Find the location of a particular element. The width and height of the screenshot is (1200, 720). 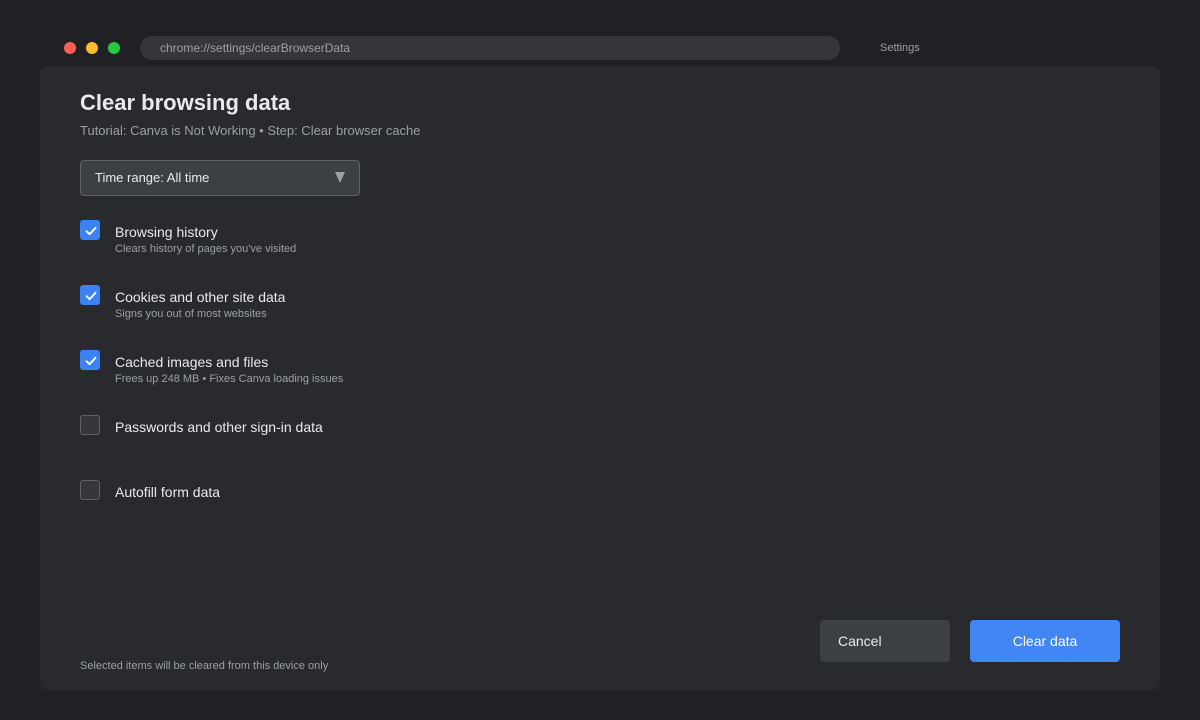

cached-images-checkbox is located at coordinates (90, 360).